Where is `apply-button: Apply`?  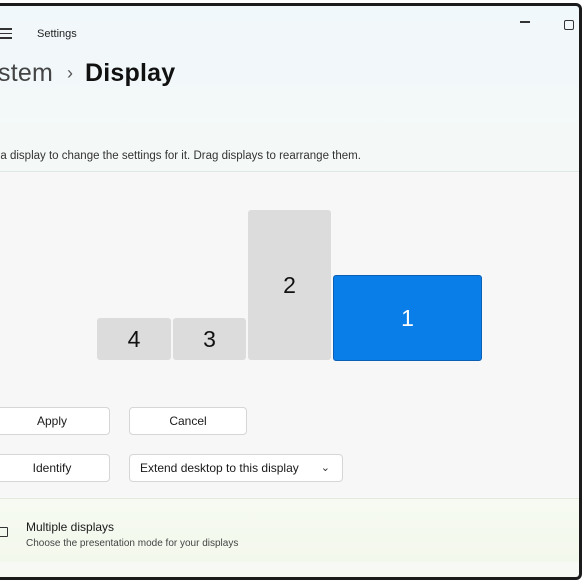 apply-button: Apply is located at coordinates (55, 421).